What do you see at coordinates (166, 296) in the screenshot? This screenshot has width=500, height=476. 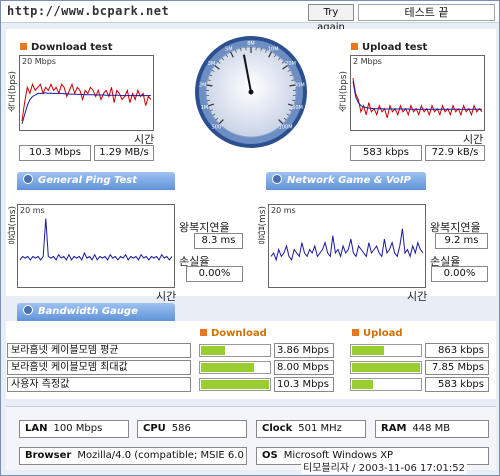 I see `ping-xlabel: 시간` at bounding box center [166, 296].